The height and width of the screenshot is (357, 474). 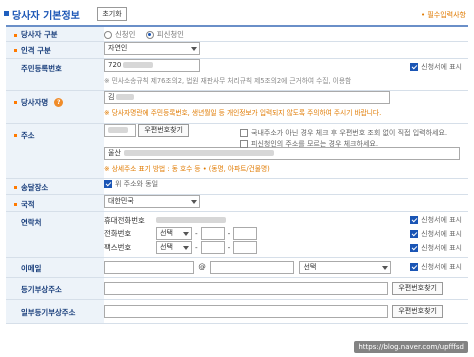 I want to click on address-prefix: 울산, so click(x=114, y=152).